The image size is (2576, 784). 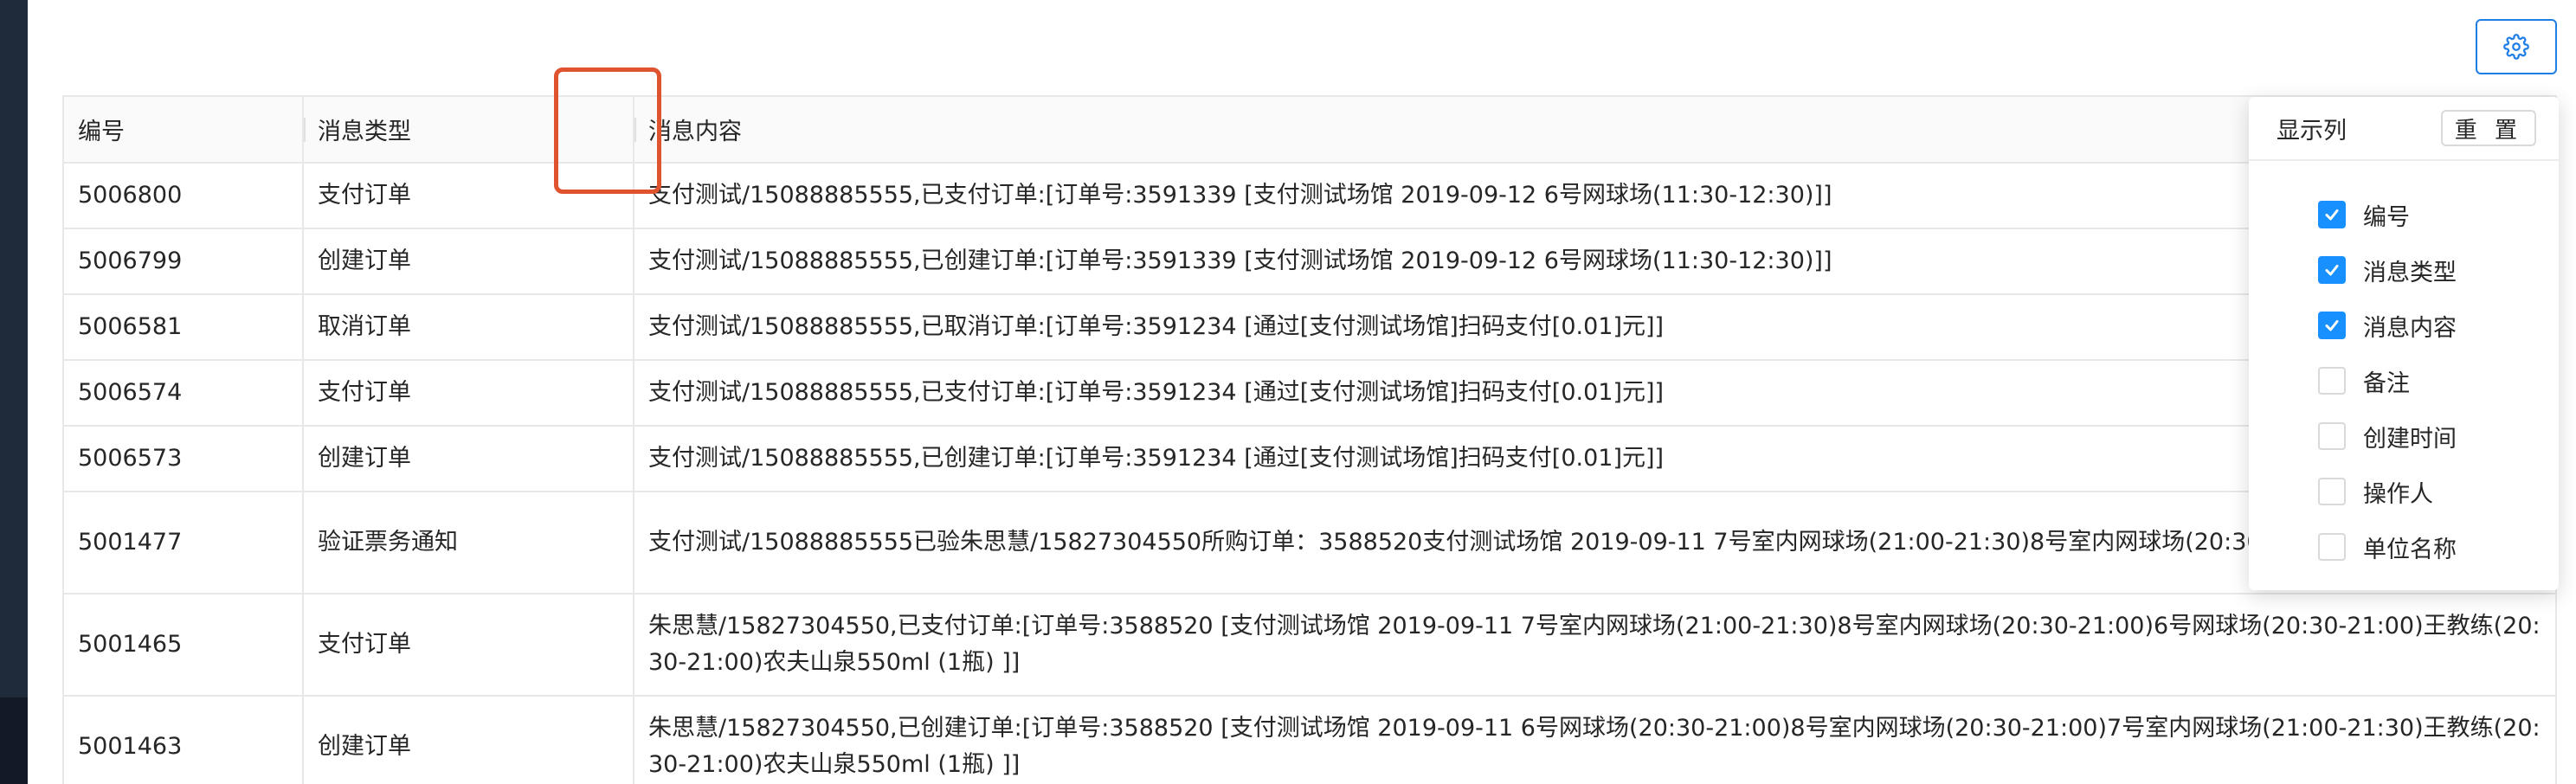 What do you see at coordinates (14, 740) in the screenshot?
I see `sidebar-bottom` at bounding box center [14, 740].